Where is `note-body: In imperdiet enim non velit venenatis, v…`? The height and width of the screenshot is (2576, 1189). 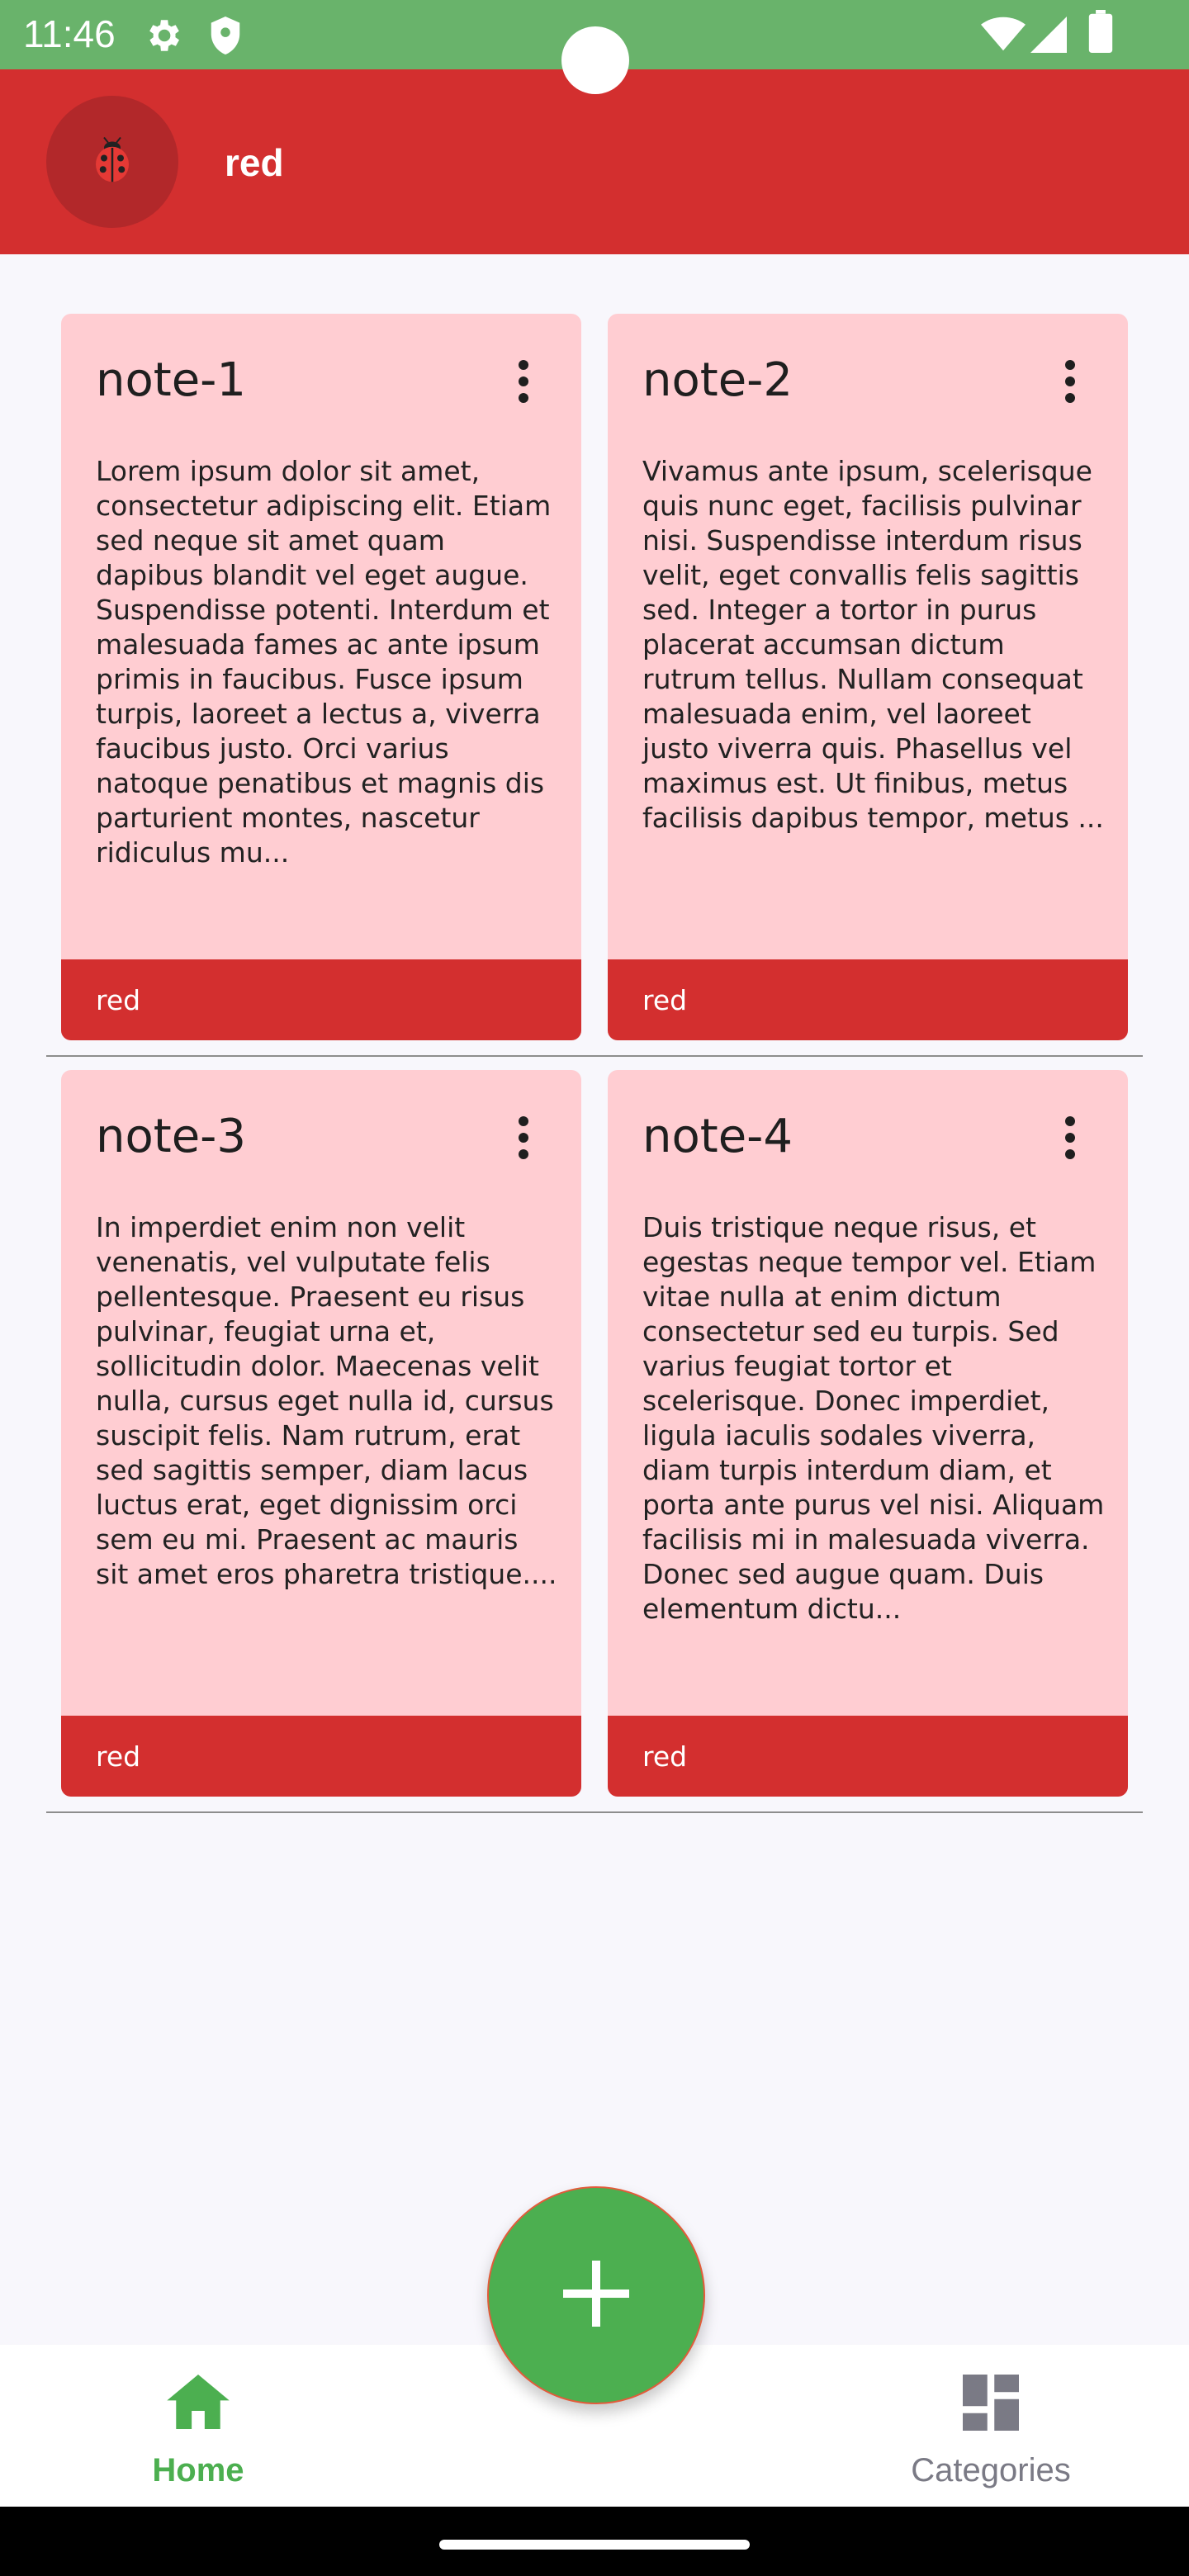 note-body: In imperdiet enim non velit venenatis, v… is located at coordinates (326, 1400).